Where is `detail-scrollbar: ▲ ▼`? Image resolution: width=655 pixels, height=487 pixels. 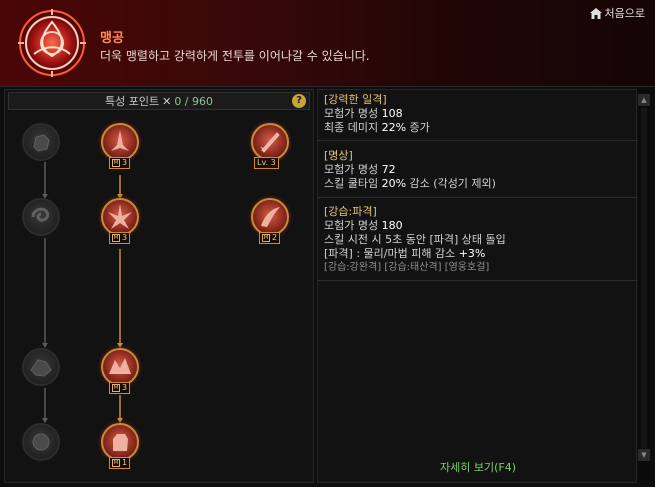
detail-scrollbar: ▲ ▼ is located at coordinates (644, 286).